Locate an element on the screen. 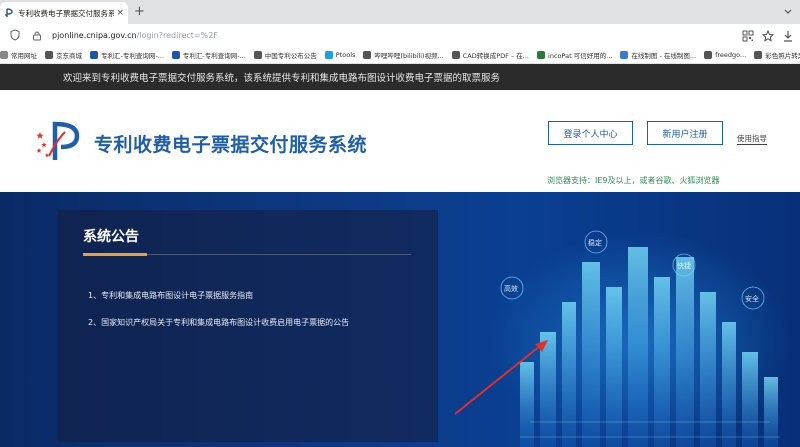  tab-list-icon is located at coordinates (788, 11).